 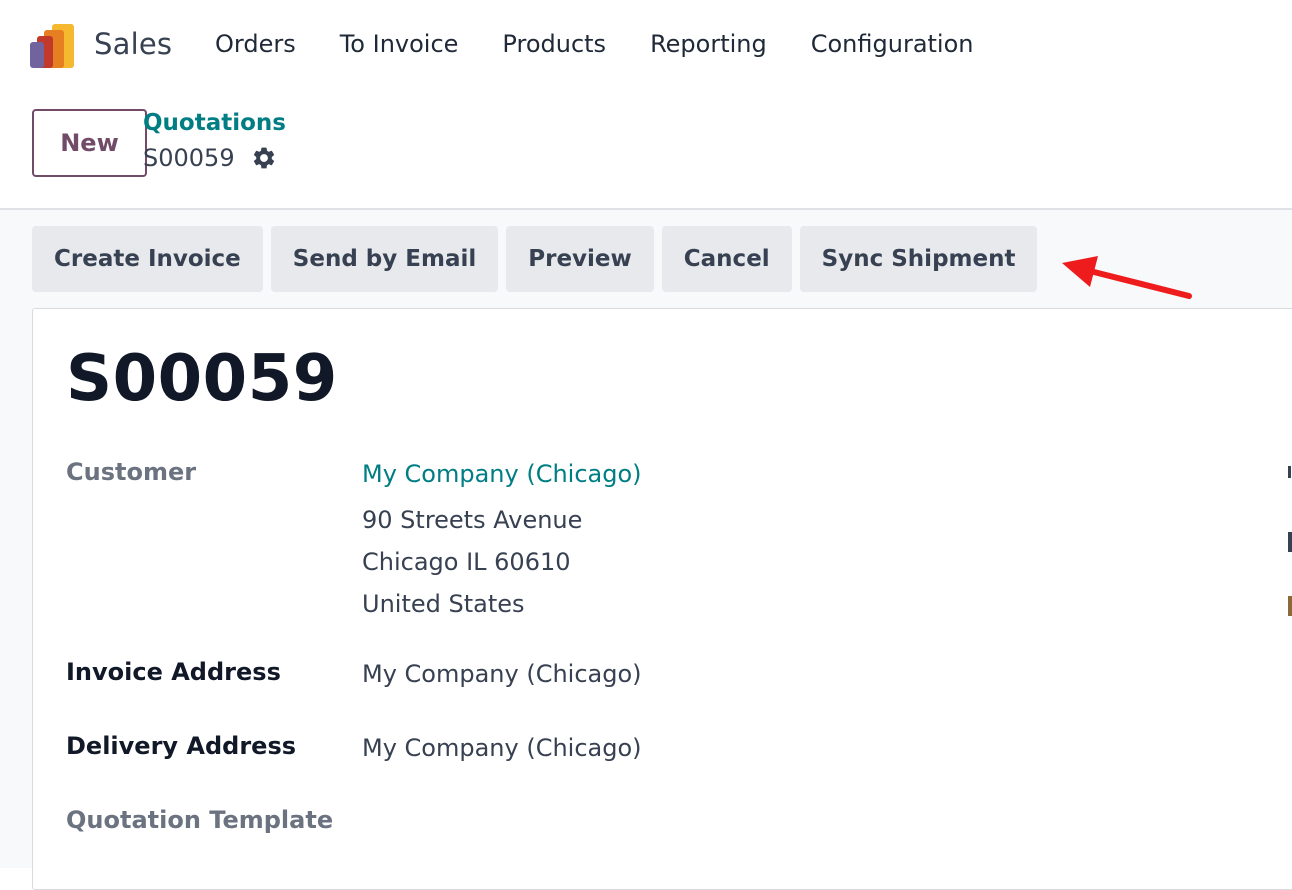 I want to click on customer-label: Customer, so click(x=131, y=472).